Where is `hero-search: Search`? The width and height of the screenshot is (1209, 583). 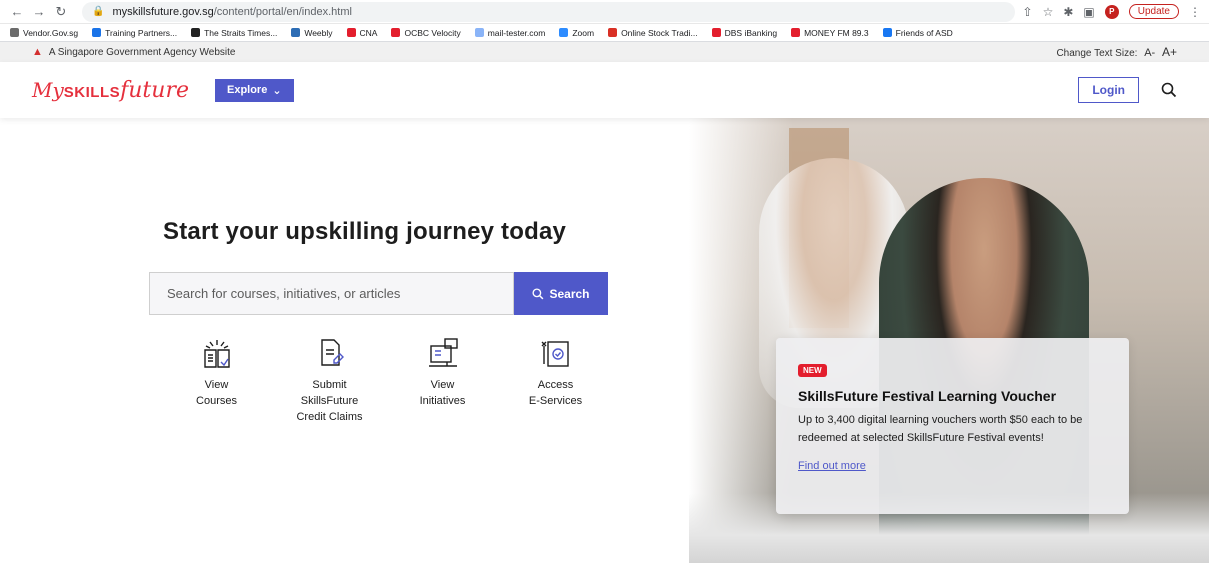 hero-search: Search is located at coordinates (378, 293).